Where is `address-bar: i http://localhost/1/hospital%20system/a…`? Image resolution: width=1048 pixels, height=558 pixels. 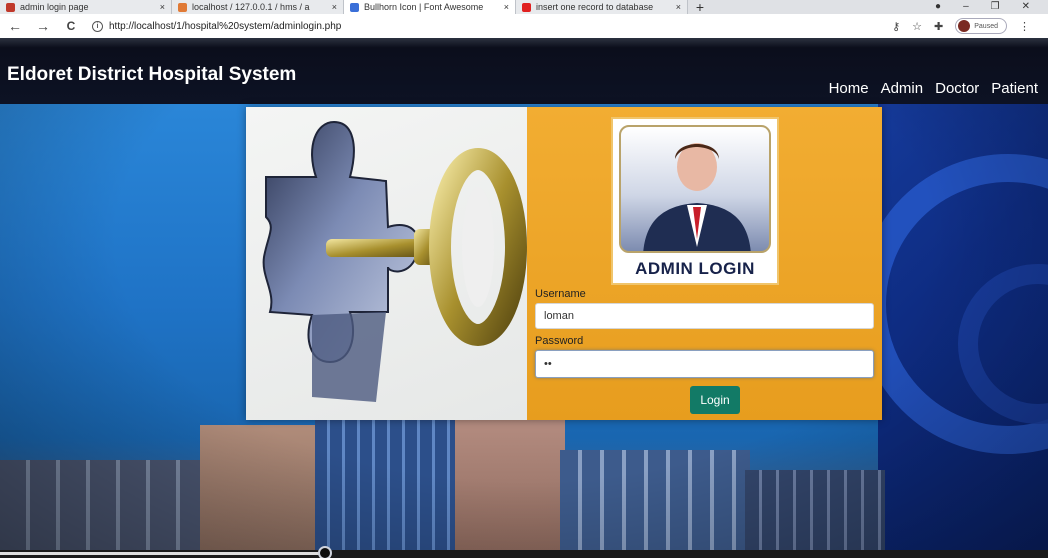
address-bar: i http://localhost/1/hospital%20system/a… is located at coordinates (485, 26).